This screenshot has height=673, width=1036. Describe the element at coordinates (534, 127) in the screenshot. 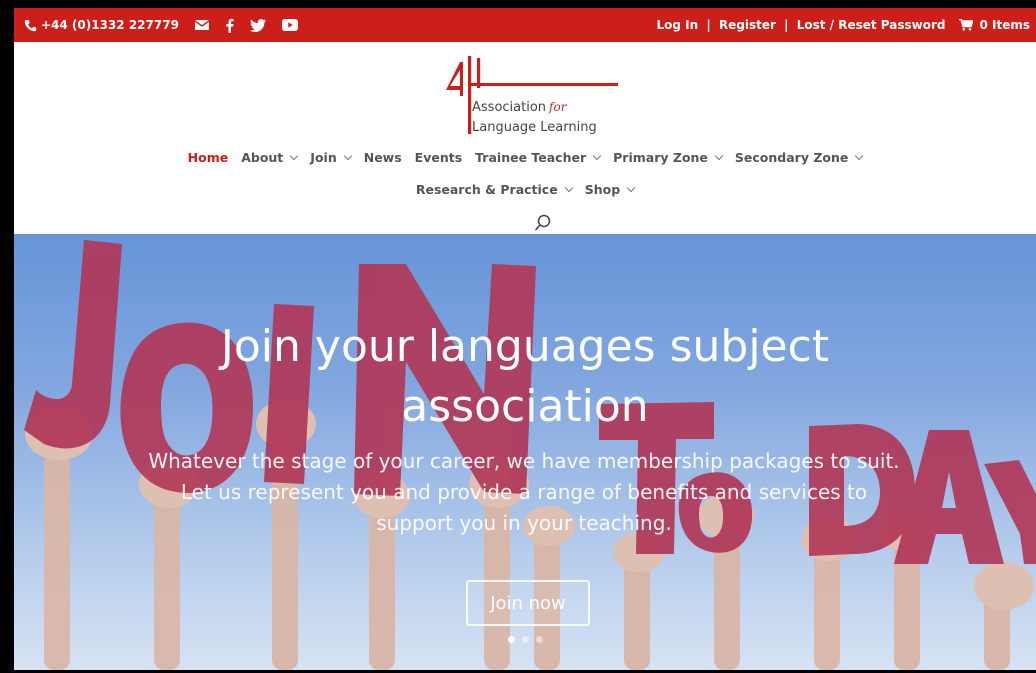

I see `logo-text-line2: Language Learning` at that location.